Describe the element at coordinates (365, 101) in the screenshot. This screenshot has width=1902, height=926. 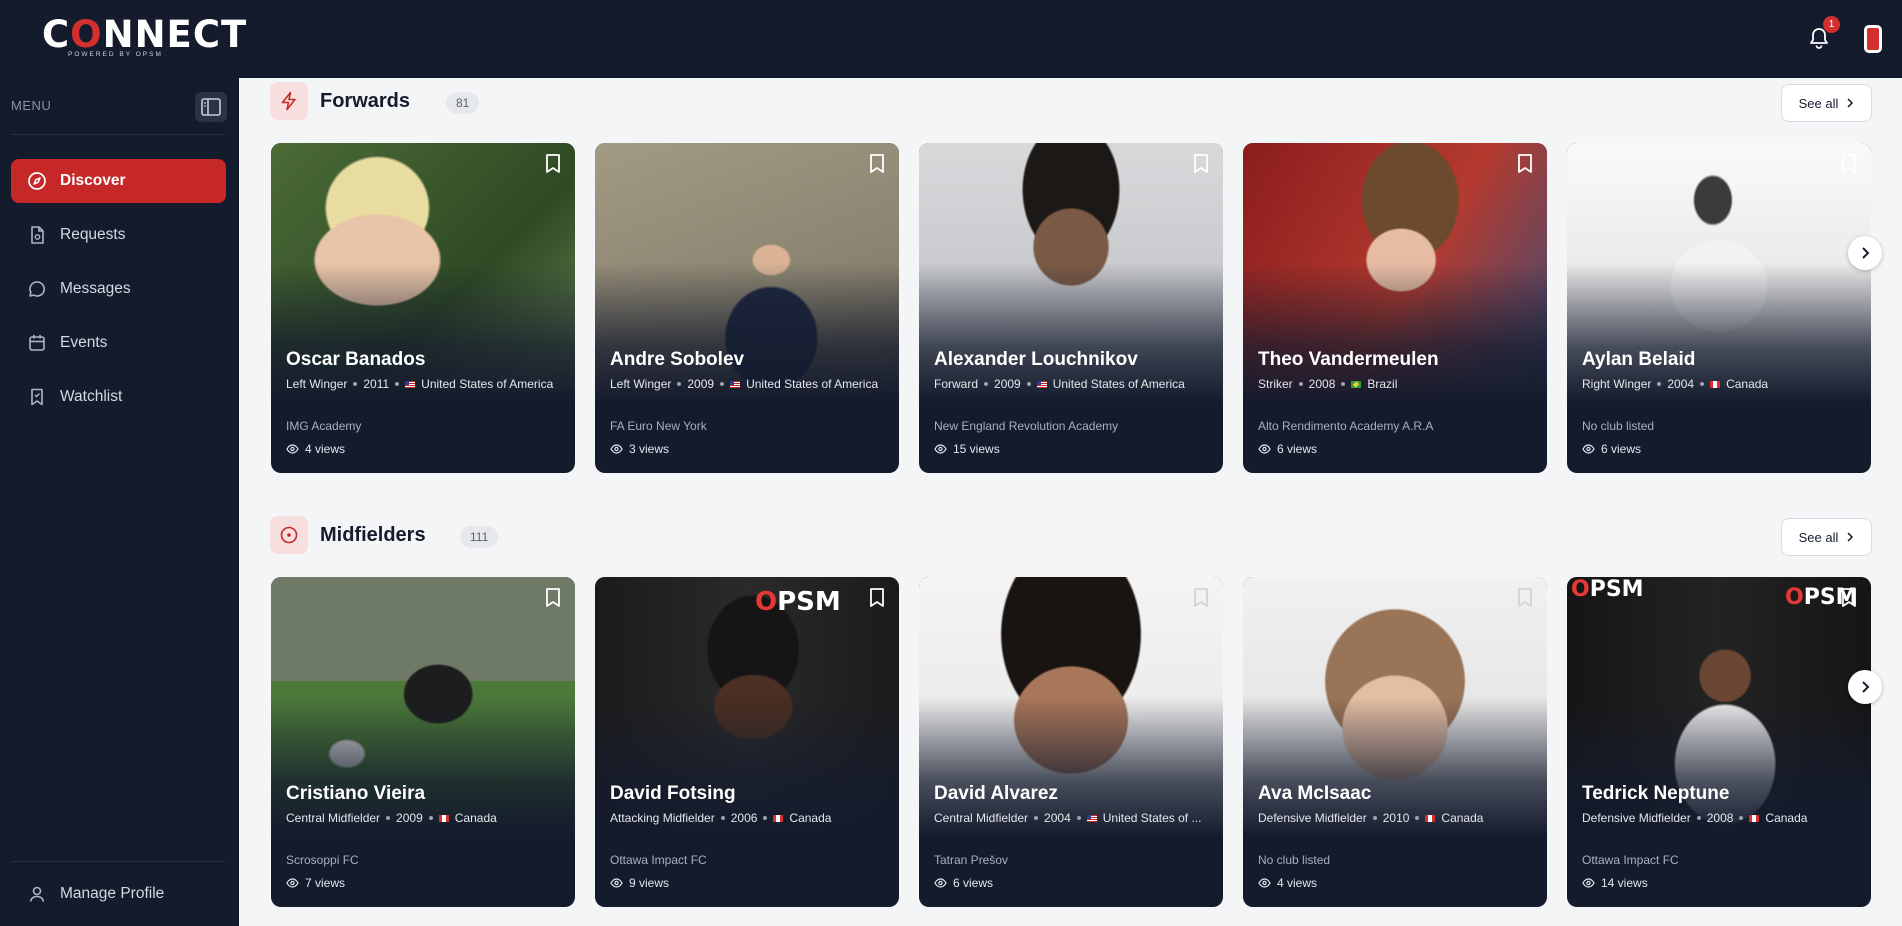
I see `section-title: Forwards` at that location.